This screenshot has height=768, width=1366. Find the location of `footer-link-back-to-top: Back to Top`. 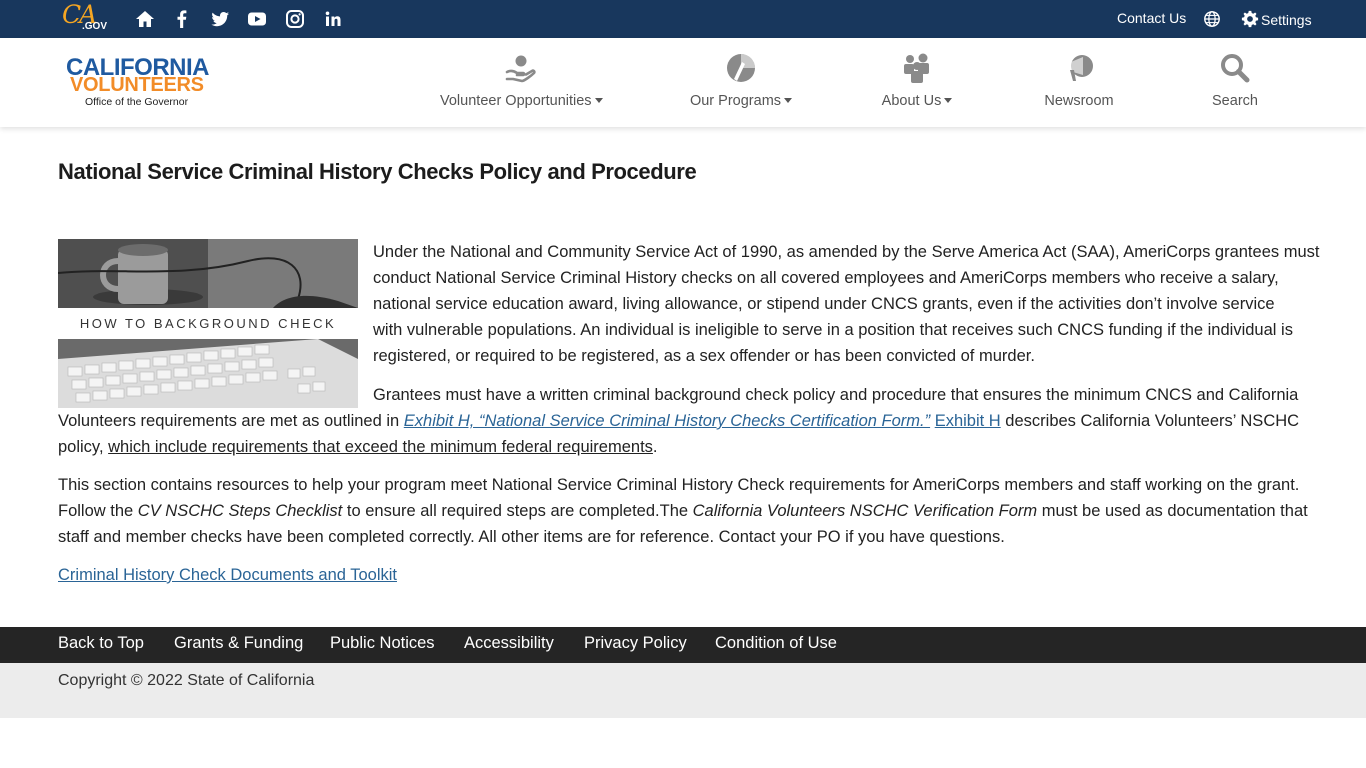

footer-link-back-to-top: Back to Top is located at coordinates (101, 643).